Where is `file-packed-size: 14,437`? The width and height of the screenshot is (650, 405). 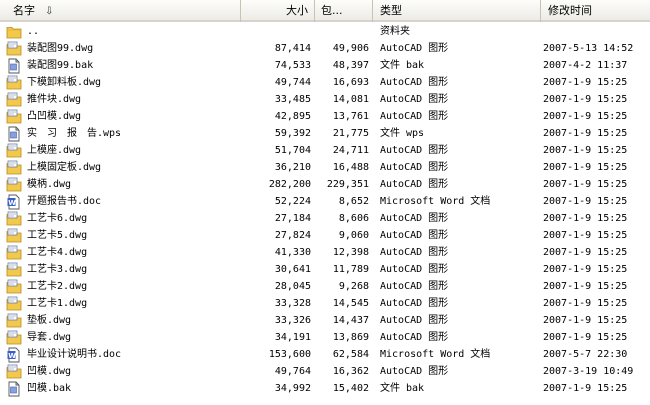
file-packed-size: 14,437 is located at coordinates (350, 320).